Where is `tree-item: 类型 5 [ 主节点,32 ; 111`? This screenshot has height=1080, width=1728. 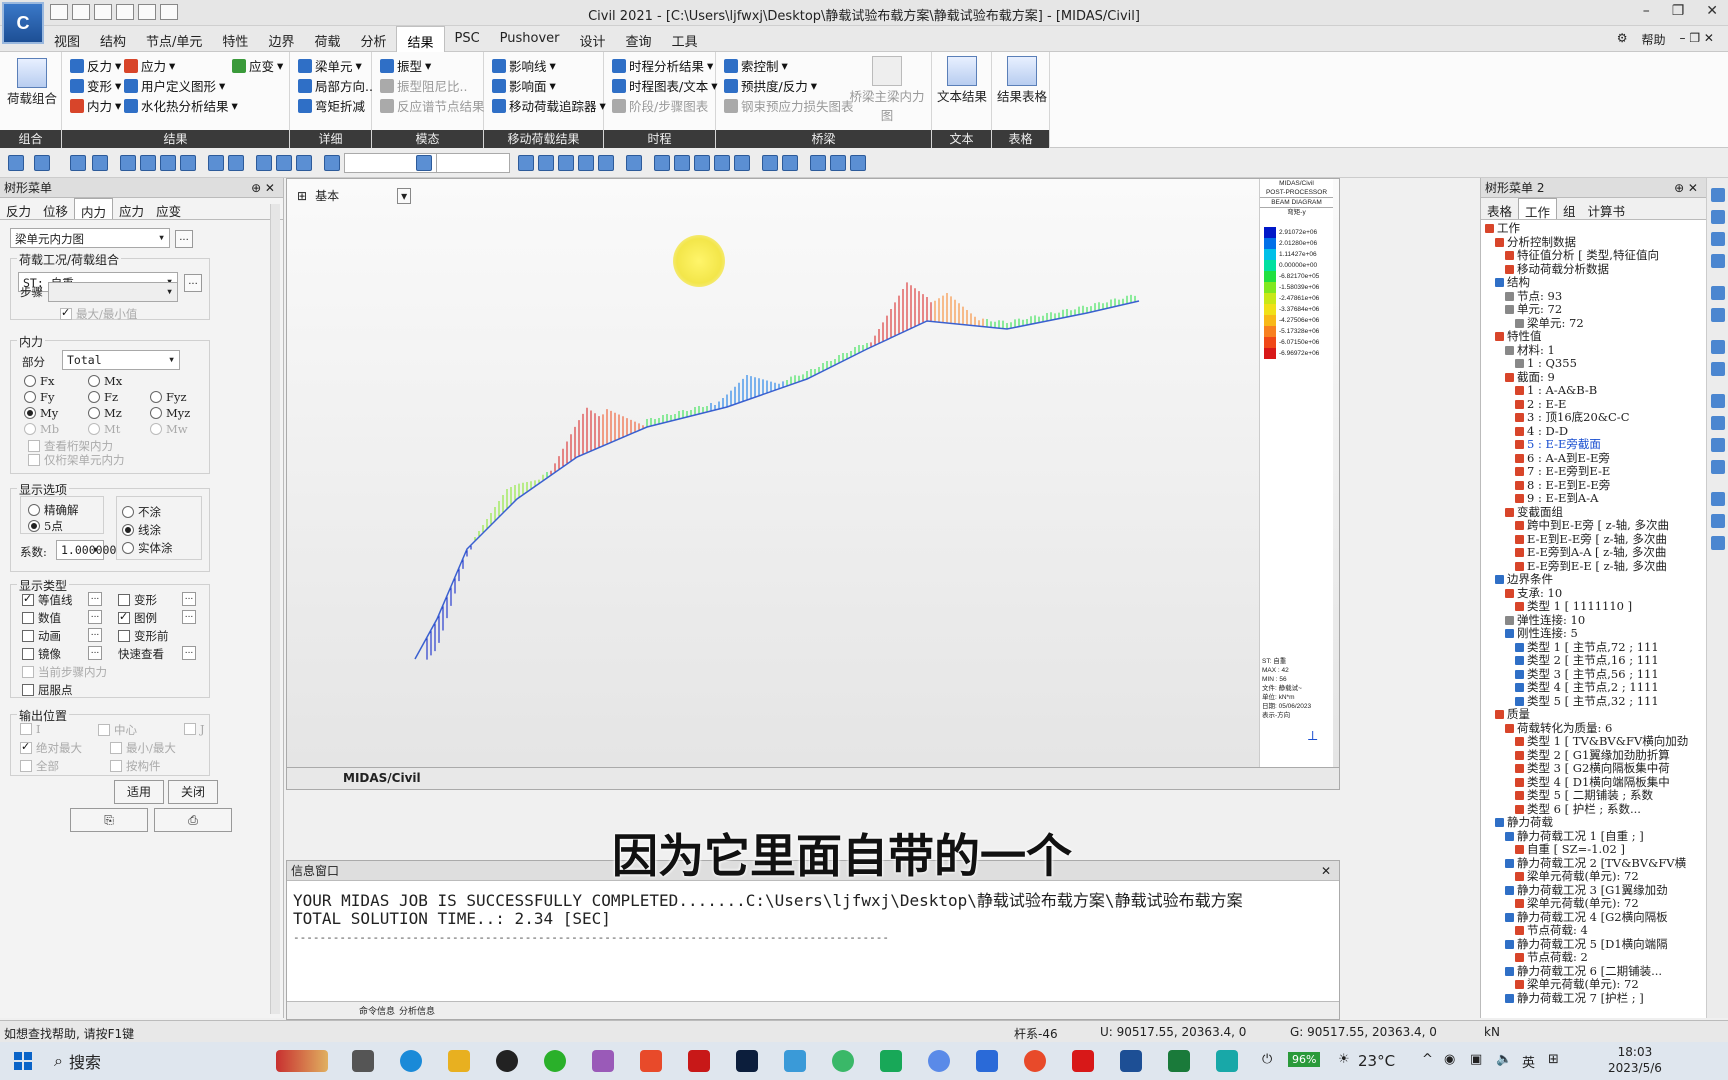 tree-item: 类型 5 [ 主节点,32 ; 111 is located at coordinates (1587, 702).